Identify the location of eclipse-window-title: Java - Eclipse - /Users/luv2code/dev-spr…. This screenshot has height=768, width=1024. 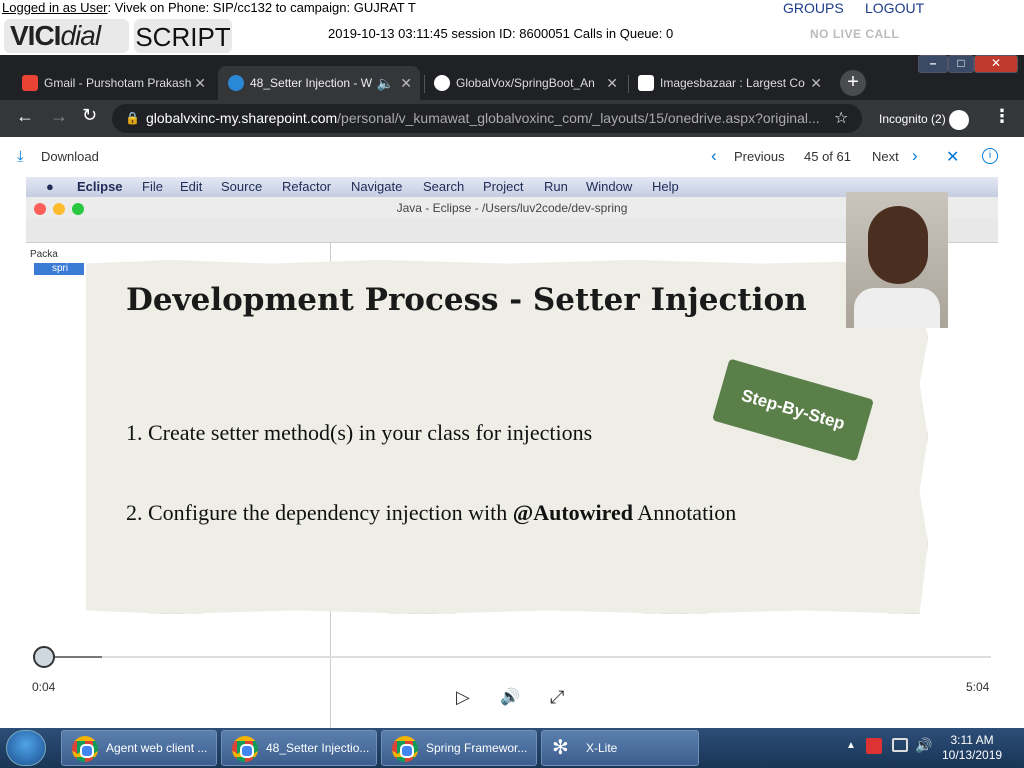
(512, 208).